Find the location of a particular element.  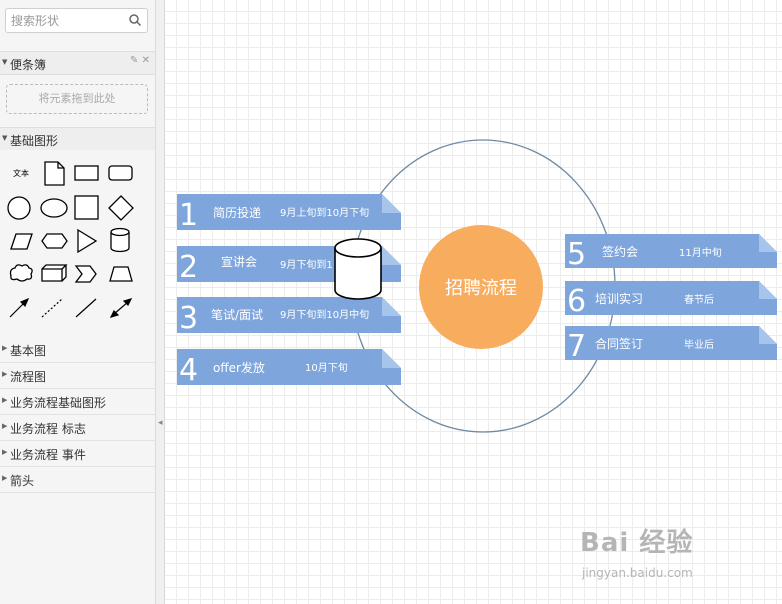

step-ribbon: 6 培训实习 春节后 is located at coordinates (671, 300).